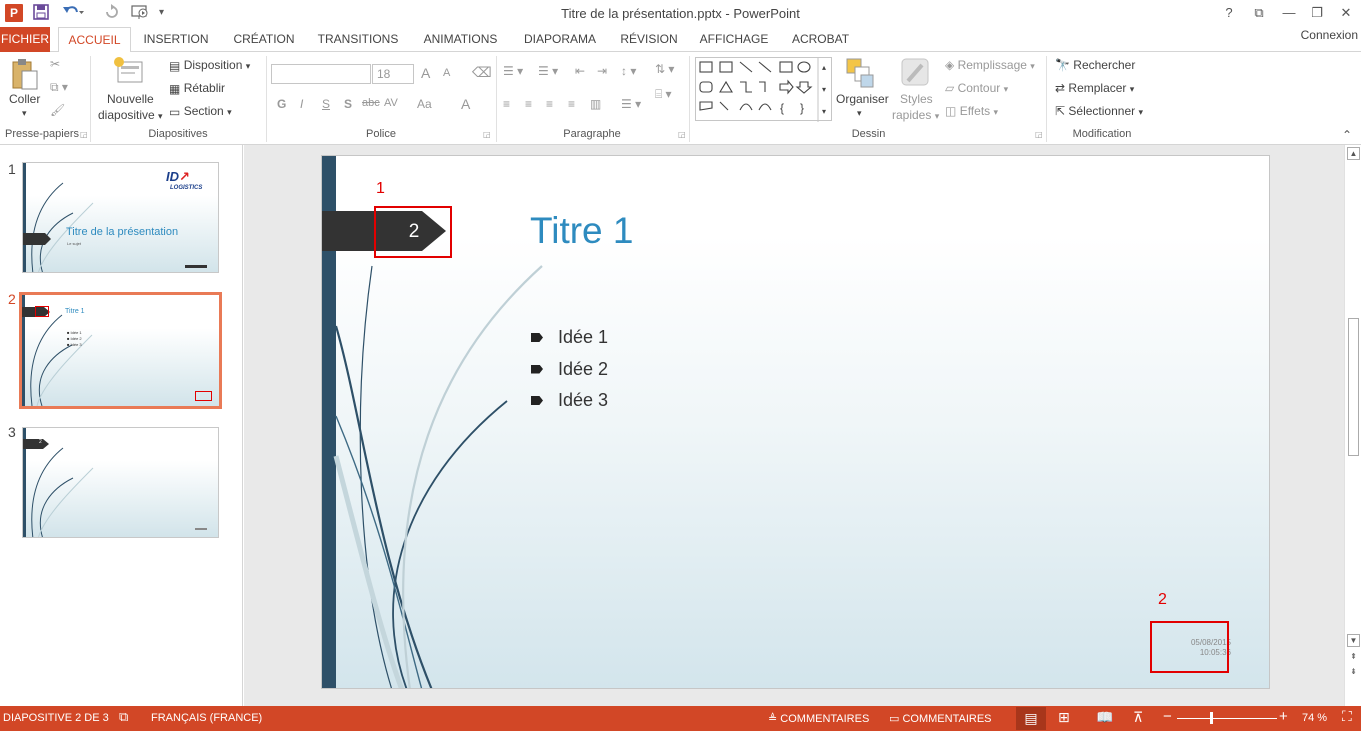  What do you see at coordinates (1353, 640) in the screenshot?
I see `scroll-down-icon: ▼` at bounding box center [1353, 640].